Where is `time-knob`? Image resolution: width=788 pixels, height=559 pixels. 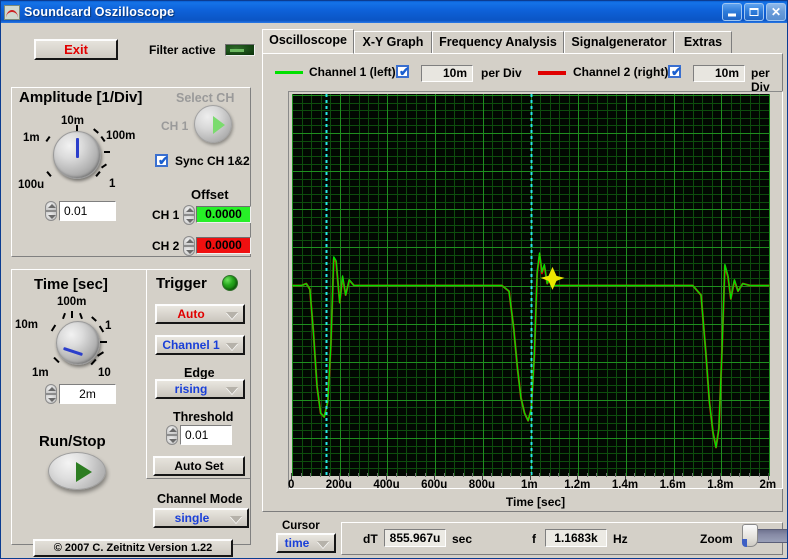
time-knob is located at coordinates (78, 343).